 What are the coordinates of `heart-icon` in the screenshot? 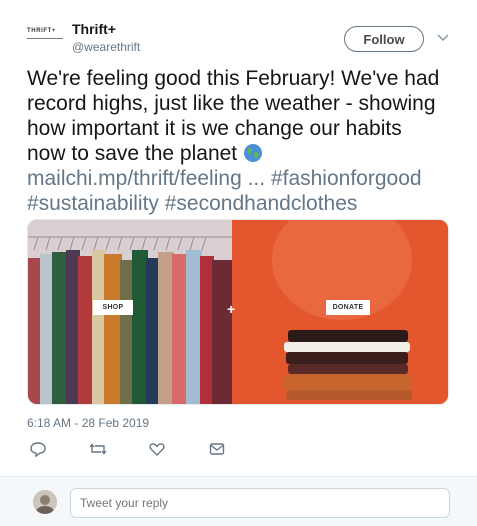 It's located at (157, 449).